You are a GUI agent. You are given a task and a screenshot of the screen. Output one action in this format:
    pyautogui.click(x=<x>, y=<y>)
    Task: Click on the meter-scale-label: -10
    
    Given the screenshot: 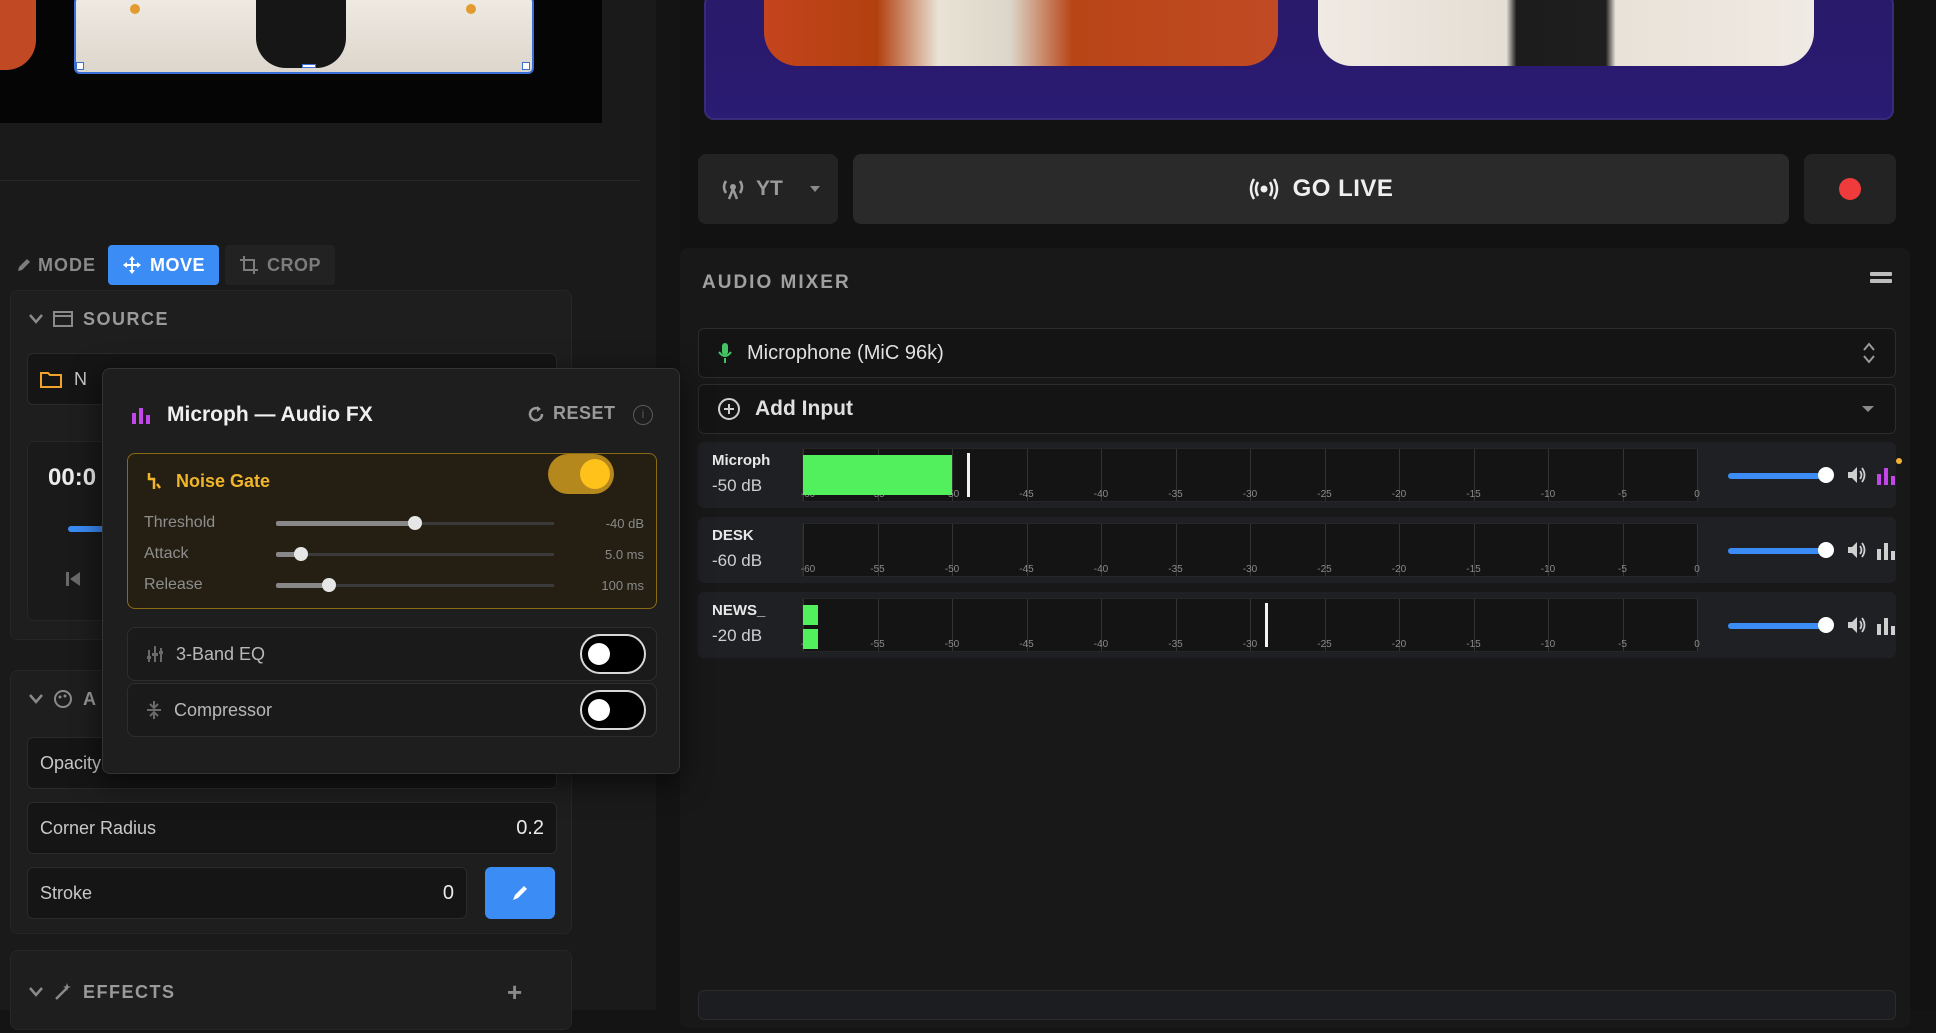 What is the action you would take?
    pyautogui.click(x=1548, y=644)
    